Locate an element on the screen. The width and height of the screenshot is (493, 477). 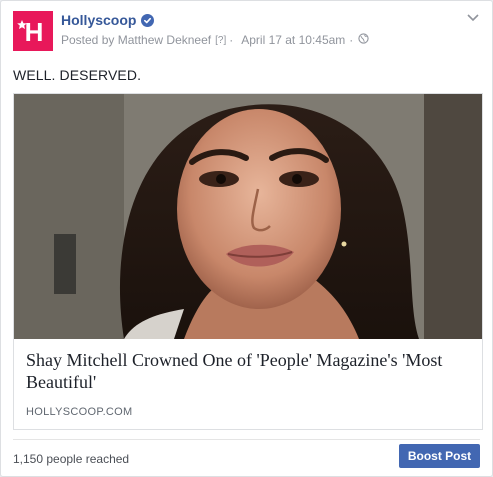
posted-by-label: Posted by is located at coordinates (88, 40).